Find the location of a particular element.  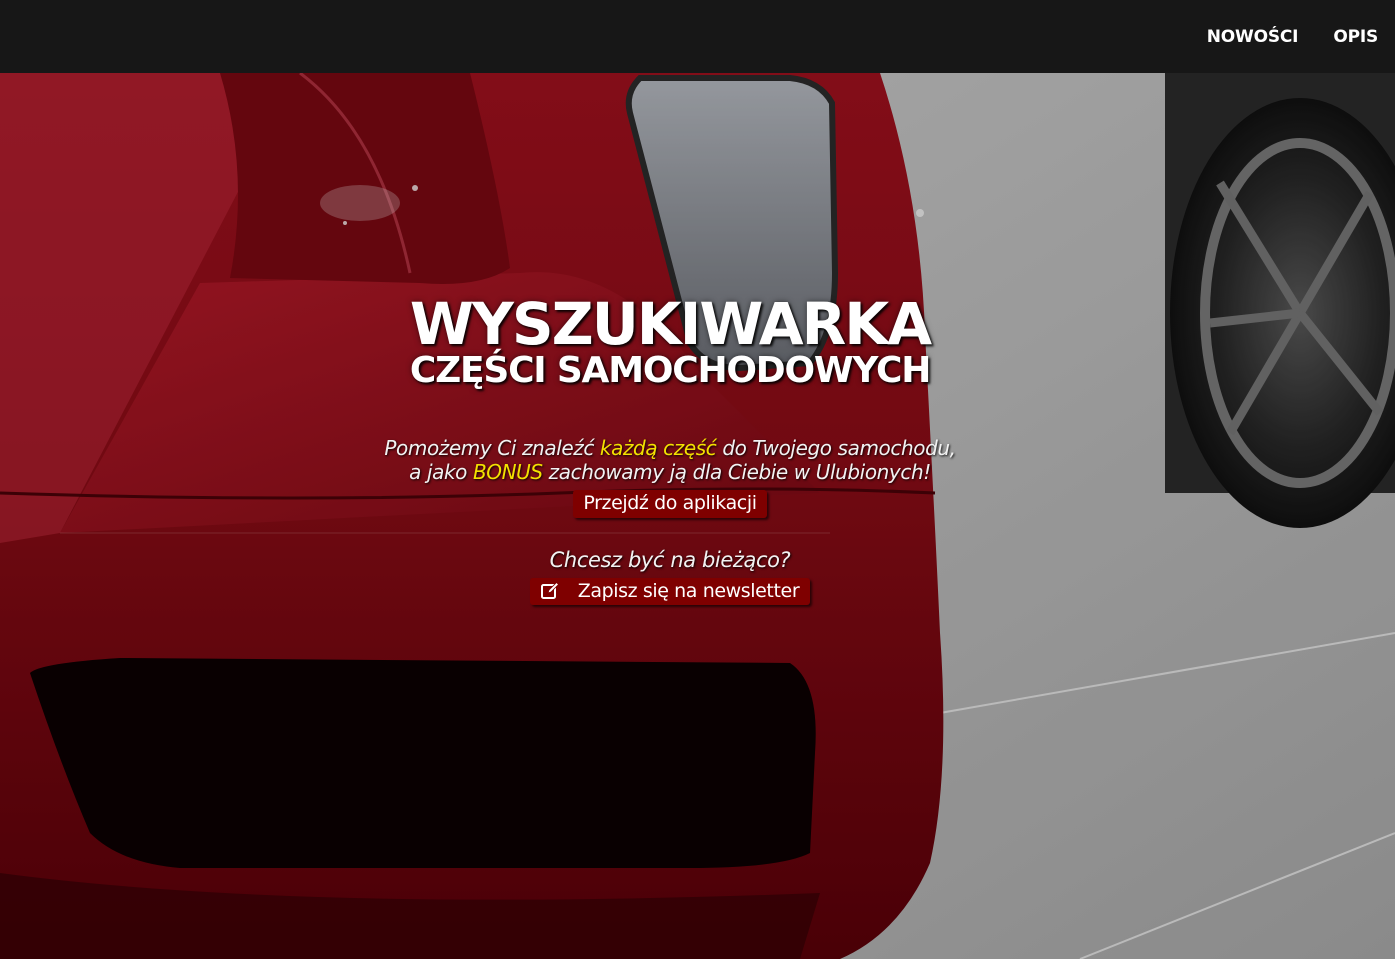

tagline-highlight: każdą część is located at coordinates (658, 448).